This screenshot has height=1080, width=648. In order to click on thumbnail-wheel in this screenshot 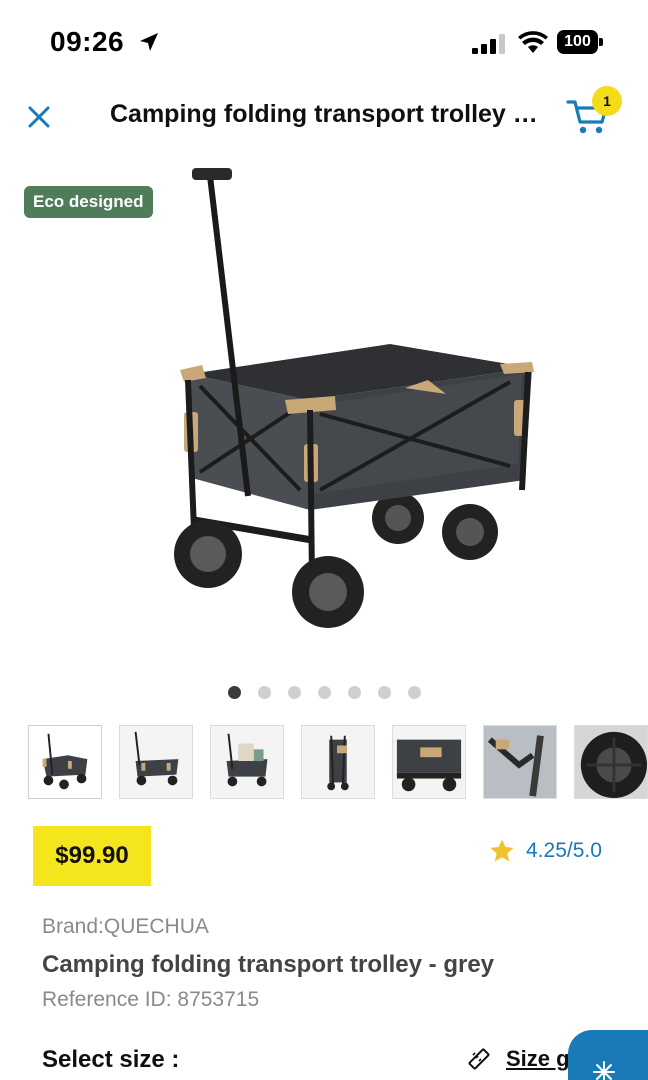, I will do `click(611, 762)`.